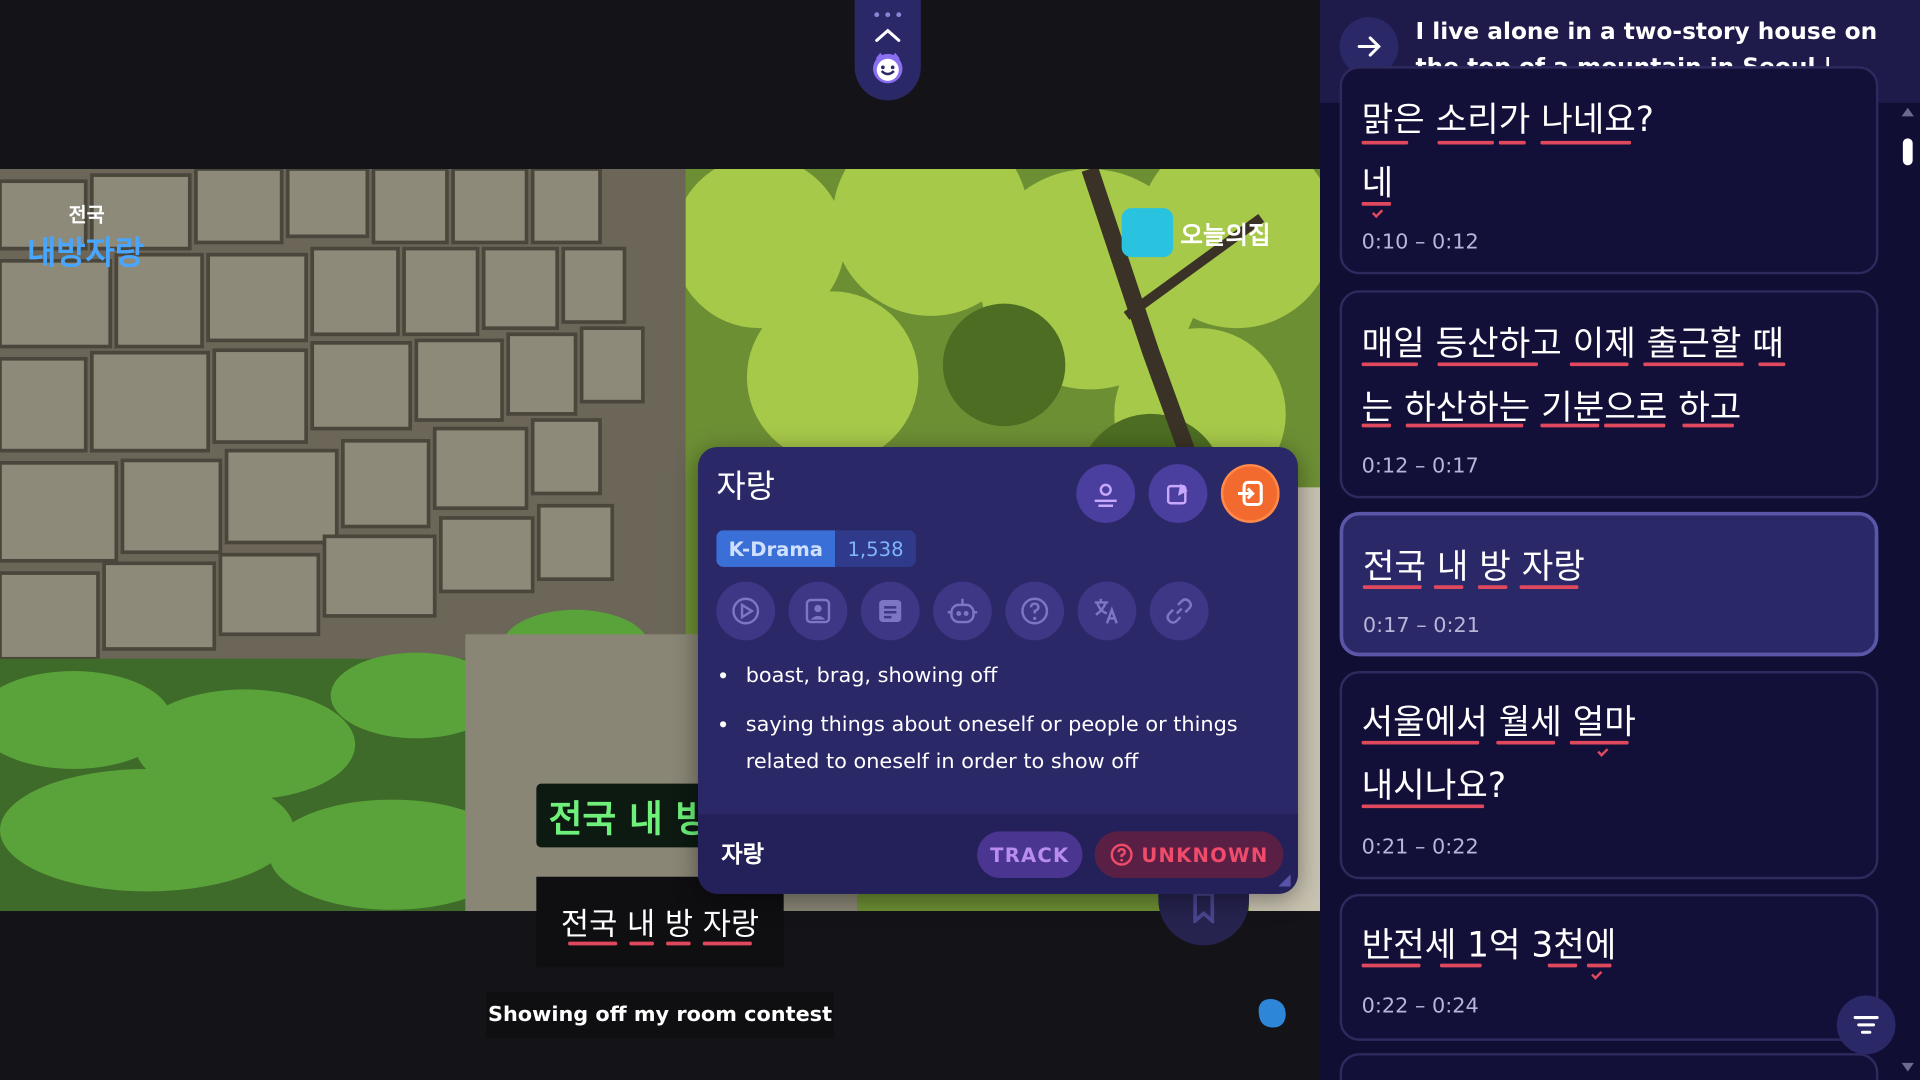 This screenshot has width=1920, height=1080. I want to click on translate-button, so click(1107, 611).